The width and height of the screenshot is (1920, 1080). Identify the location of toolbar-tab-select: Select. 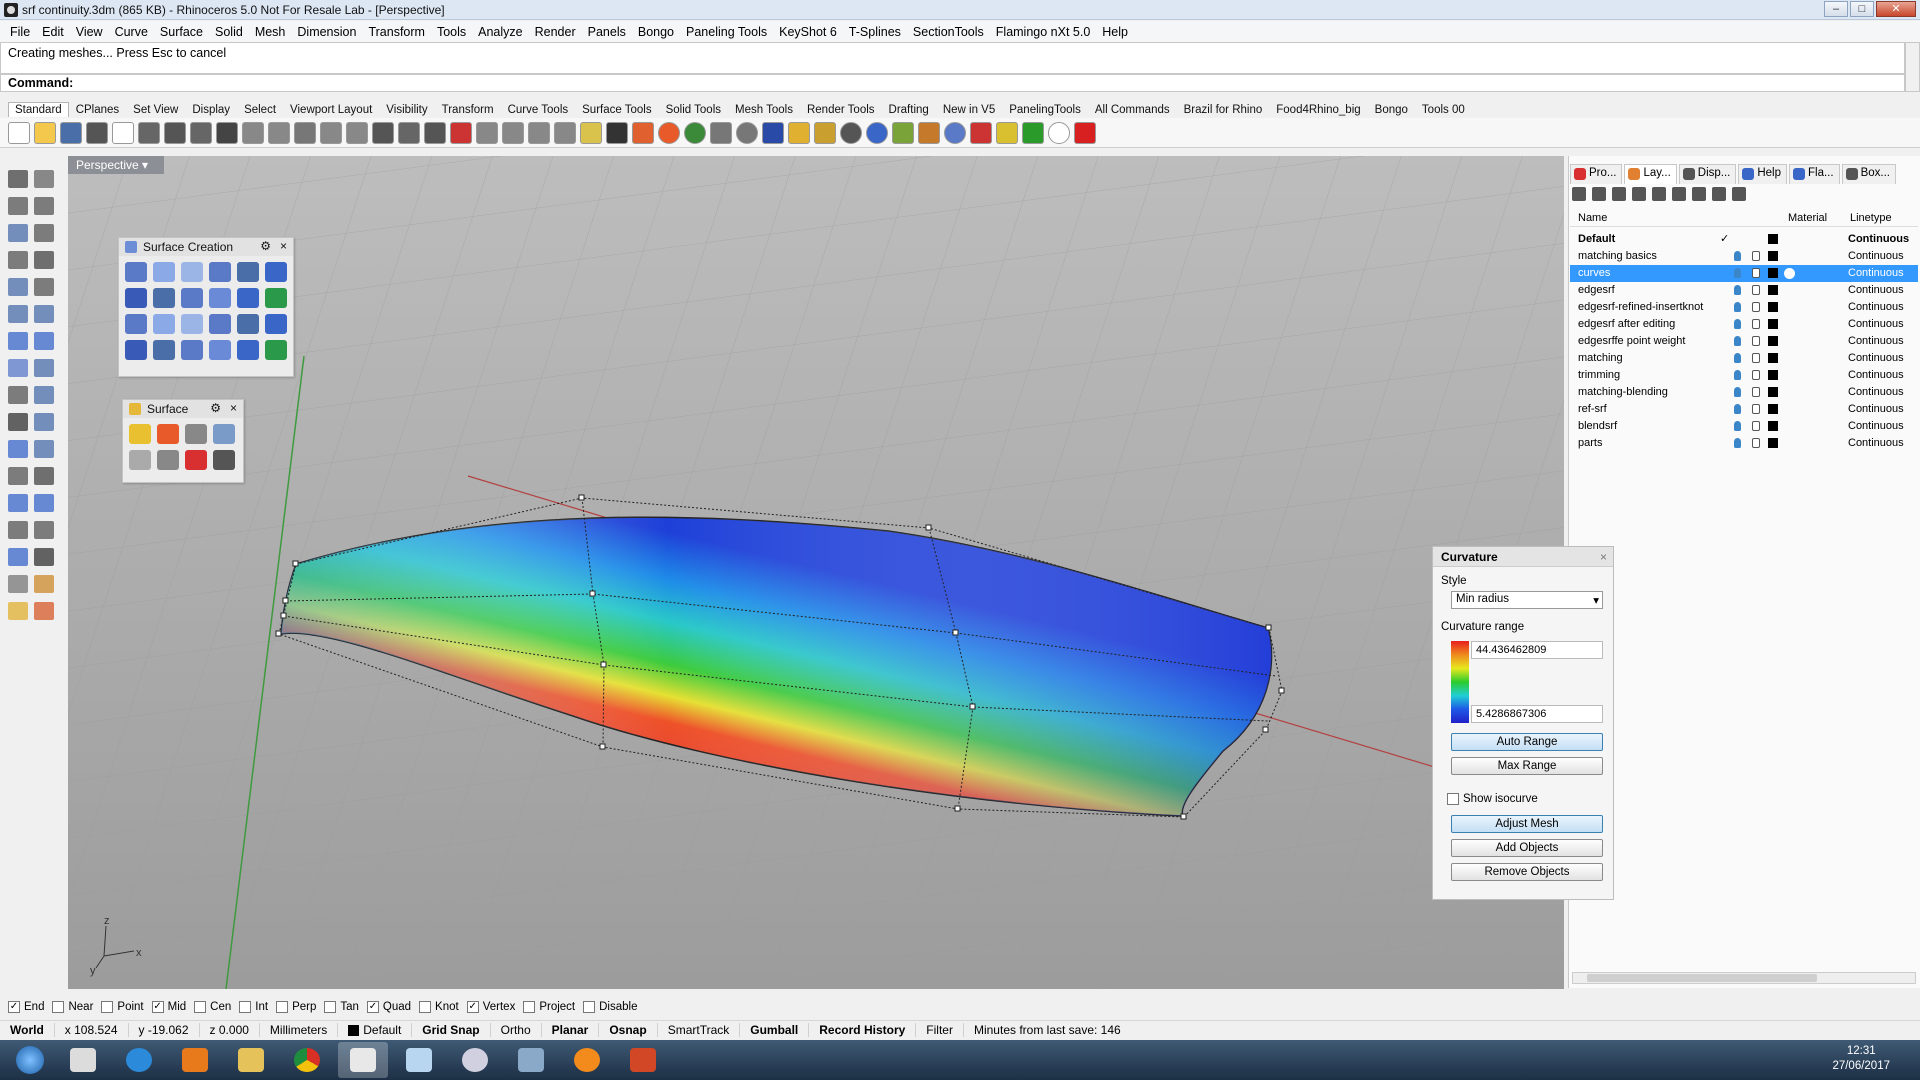
(260, 109).